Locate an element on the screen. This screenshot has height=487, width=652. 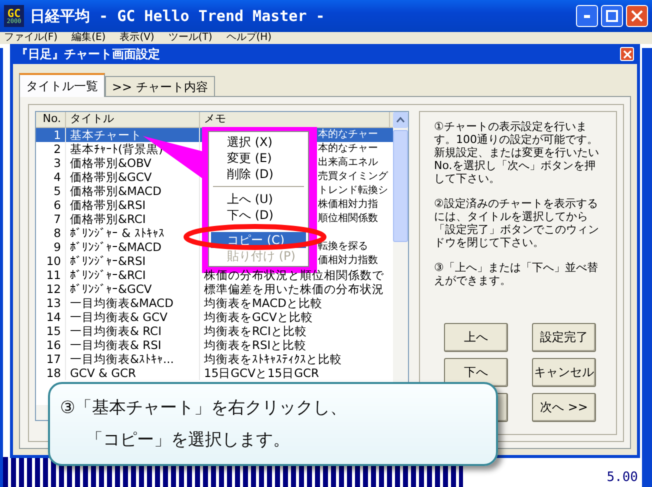
menu-item: 表示(V) is located at coordinates (137, 38).